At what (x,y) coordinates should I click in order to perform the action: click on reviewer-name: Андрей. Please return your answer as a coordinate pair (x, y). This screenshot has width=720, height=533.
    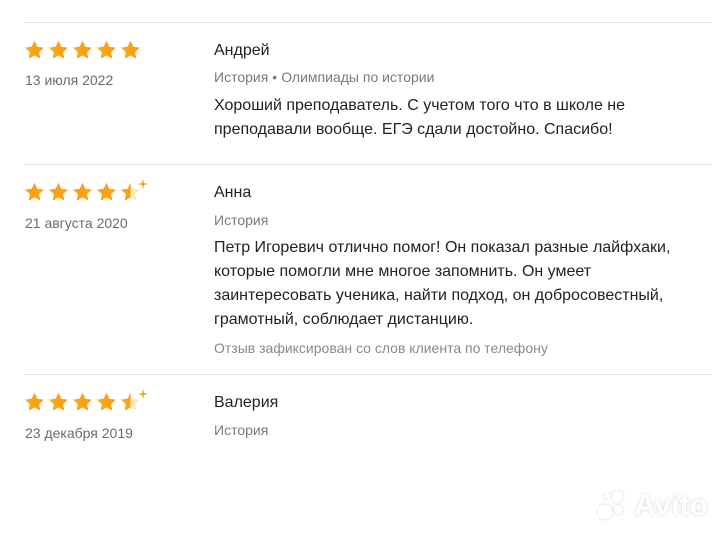
    Looking at the image, I should click on (242, 50).